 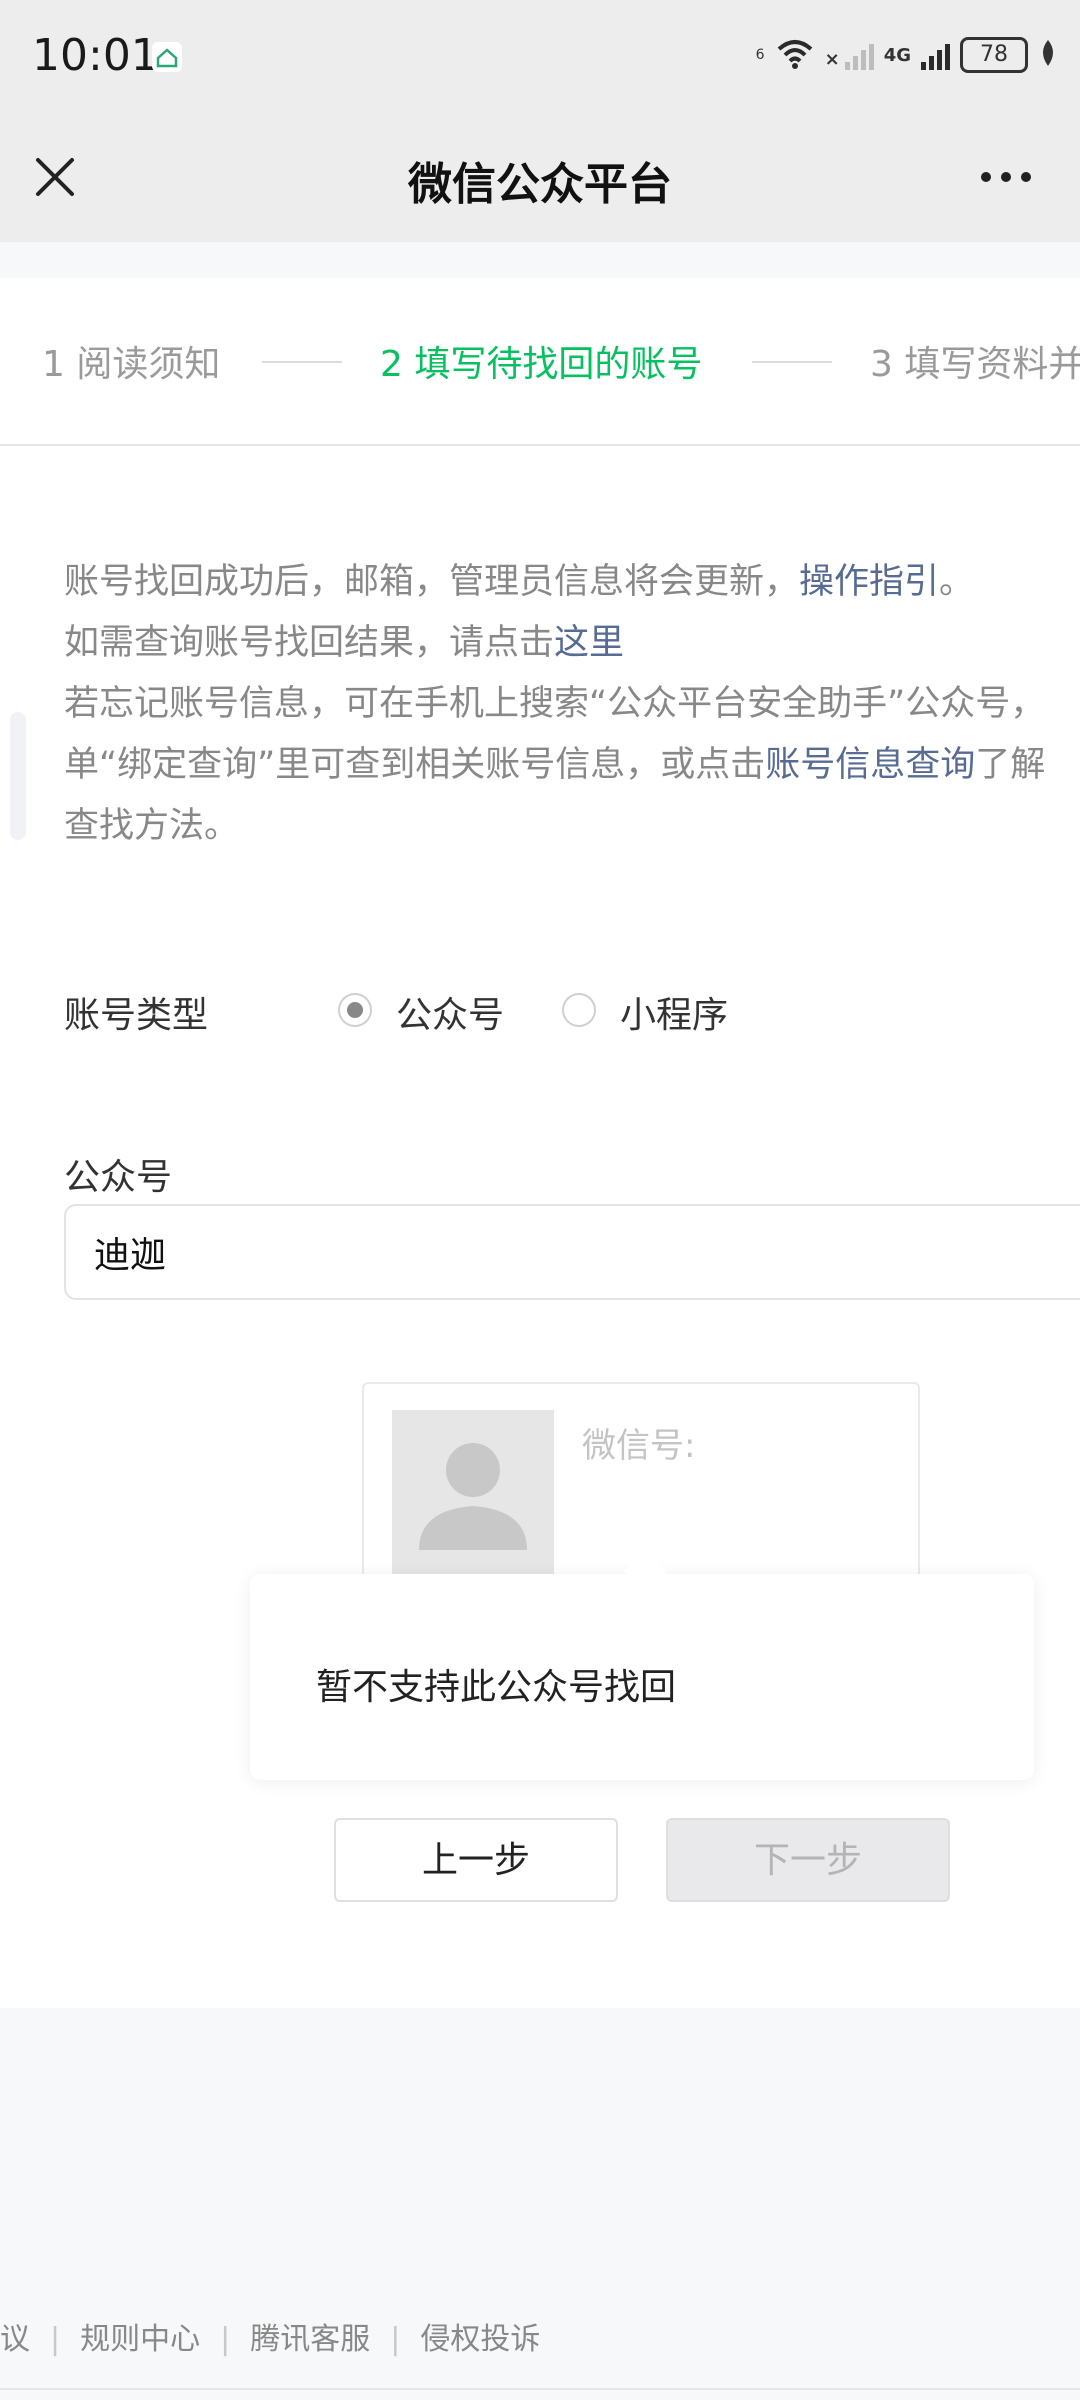 I want to click on footer-link-rules: 规则中心, so click(x=140, y=2339).